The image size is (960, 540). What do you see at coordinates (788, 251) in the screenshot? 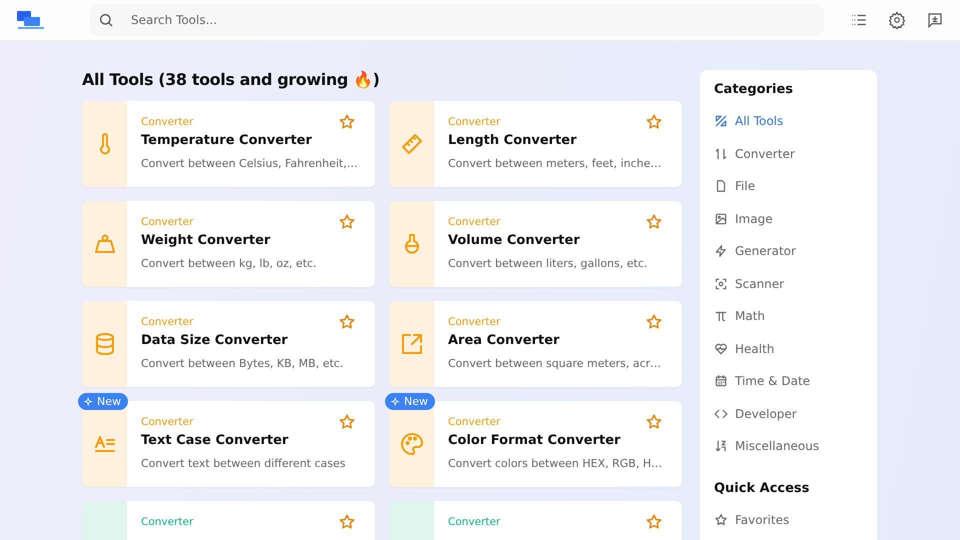
I see `category-item: Generator` at bounding box center [788, 251].